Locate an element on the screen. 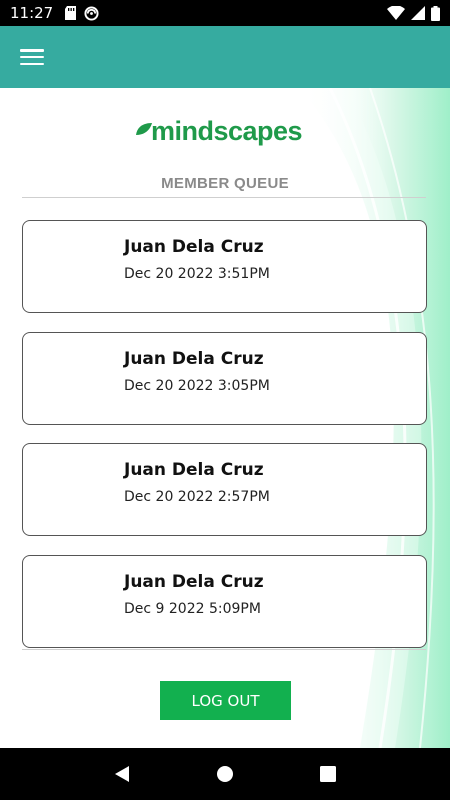 Image resolution: width=450 pixels, height=800 pixels. system-nav-bar is located at coordinates (225, 774).